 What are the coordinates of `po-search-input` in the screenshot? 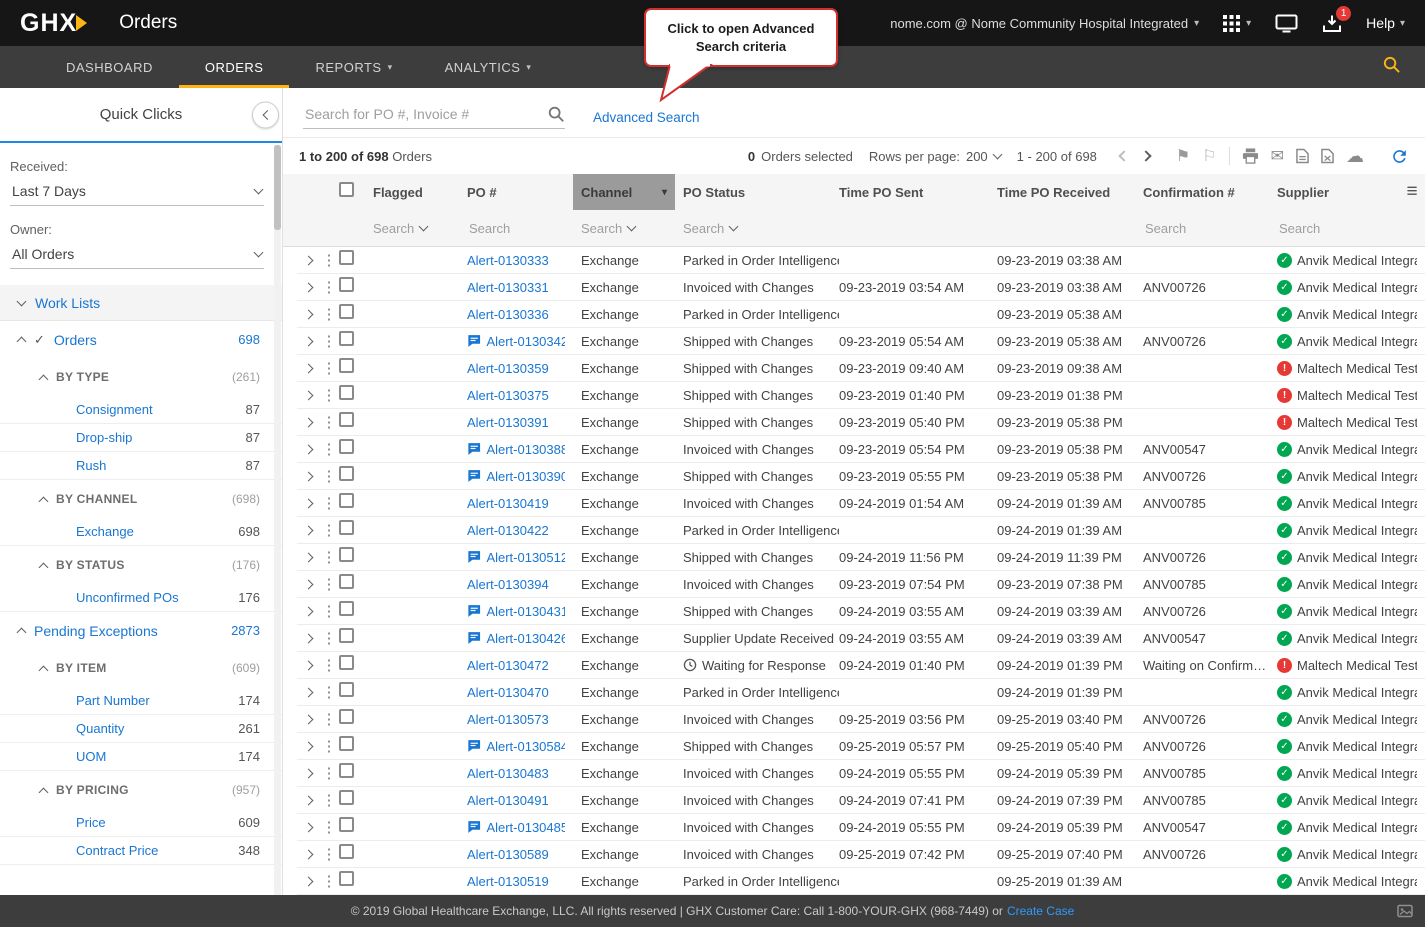 It's located at (425, 114).